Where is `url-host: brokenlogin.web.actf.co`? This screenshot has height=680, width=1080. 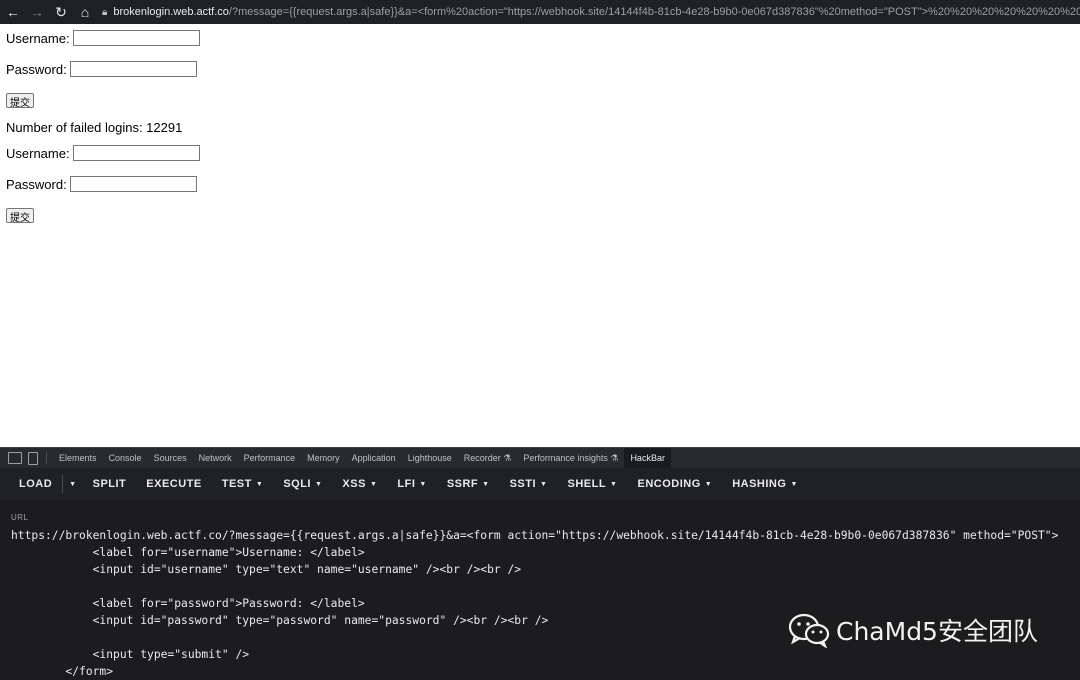 url-host: brokenlogin.web.actf.co is located at coordinates (171, 12).